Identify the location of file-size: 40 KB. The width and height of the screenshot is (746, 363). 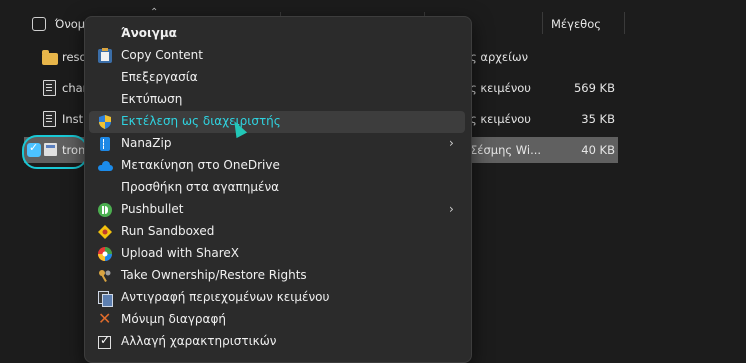
(598, 150).